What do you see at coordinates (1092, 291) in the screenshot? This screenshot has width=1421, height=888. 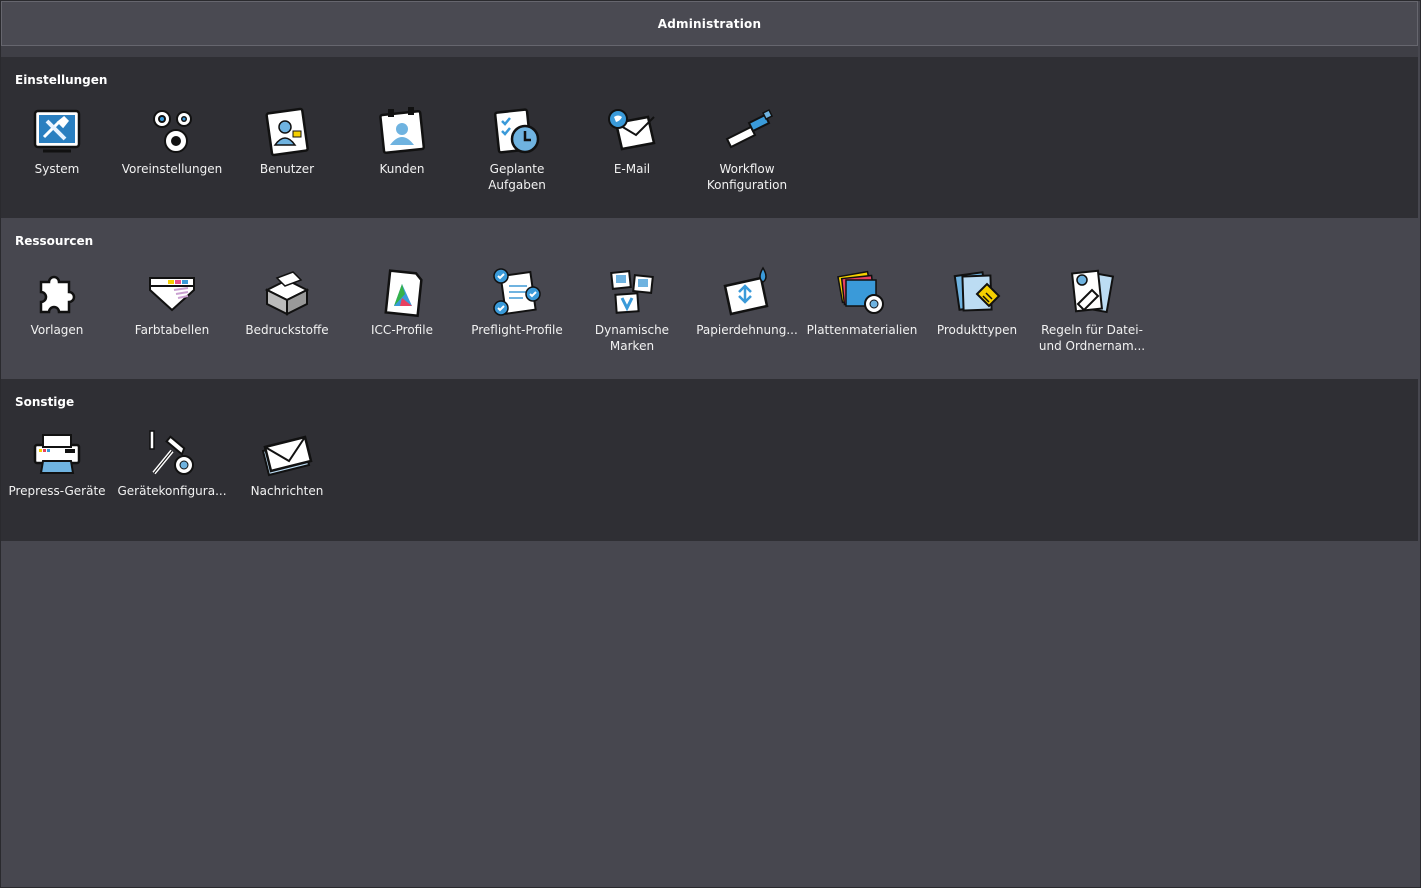 I see `naming-rules-icon` at bounding box center [1092, 291].